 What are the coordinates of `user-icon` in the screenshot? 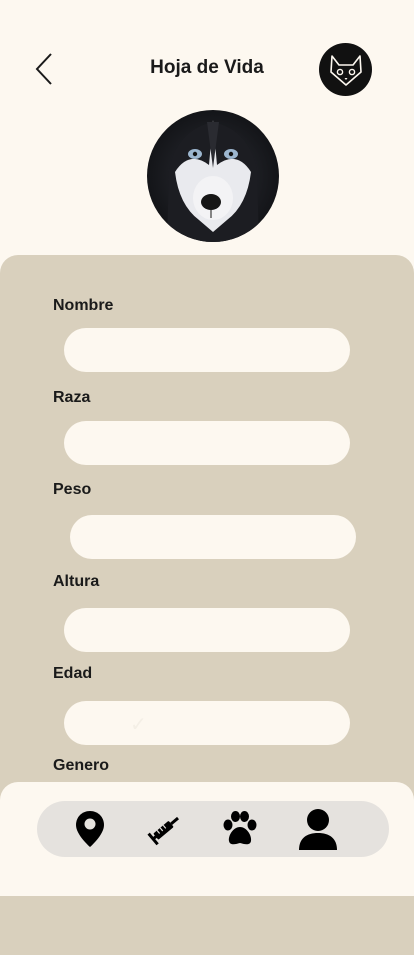 It's located at (318, 829).